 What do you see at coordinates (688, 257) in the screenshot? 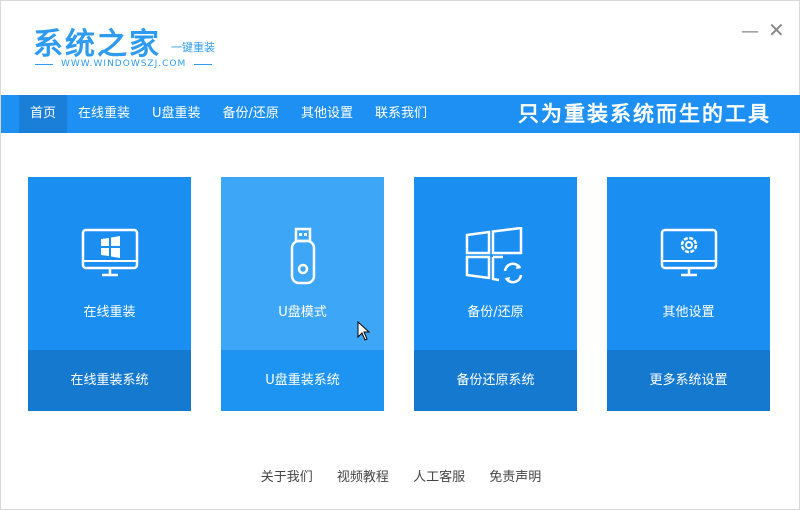
I see `monitor-gear-icon` at bounding box center [688, 257].